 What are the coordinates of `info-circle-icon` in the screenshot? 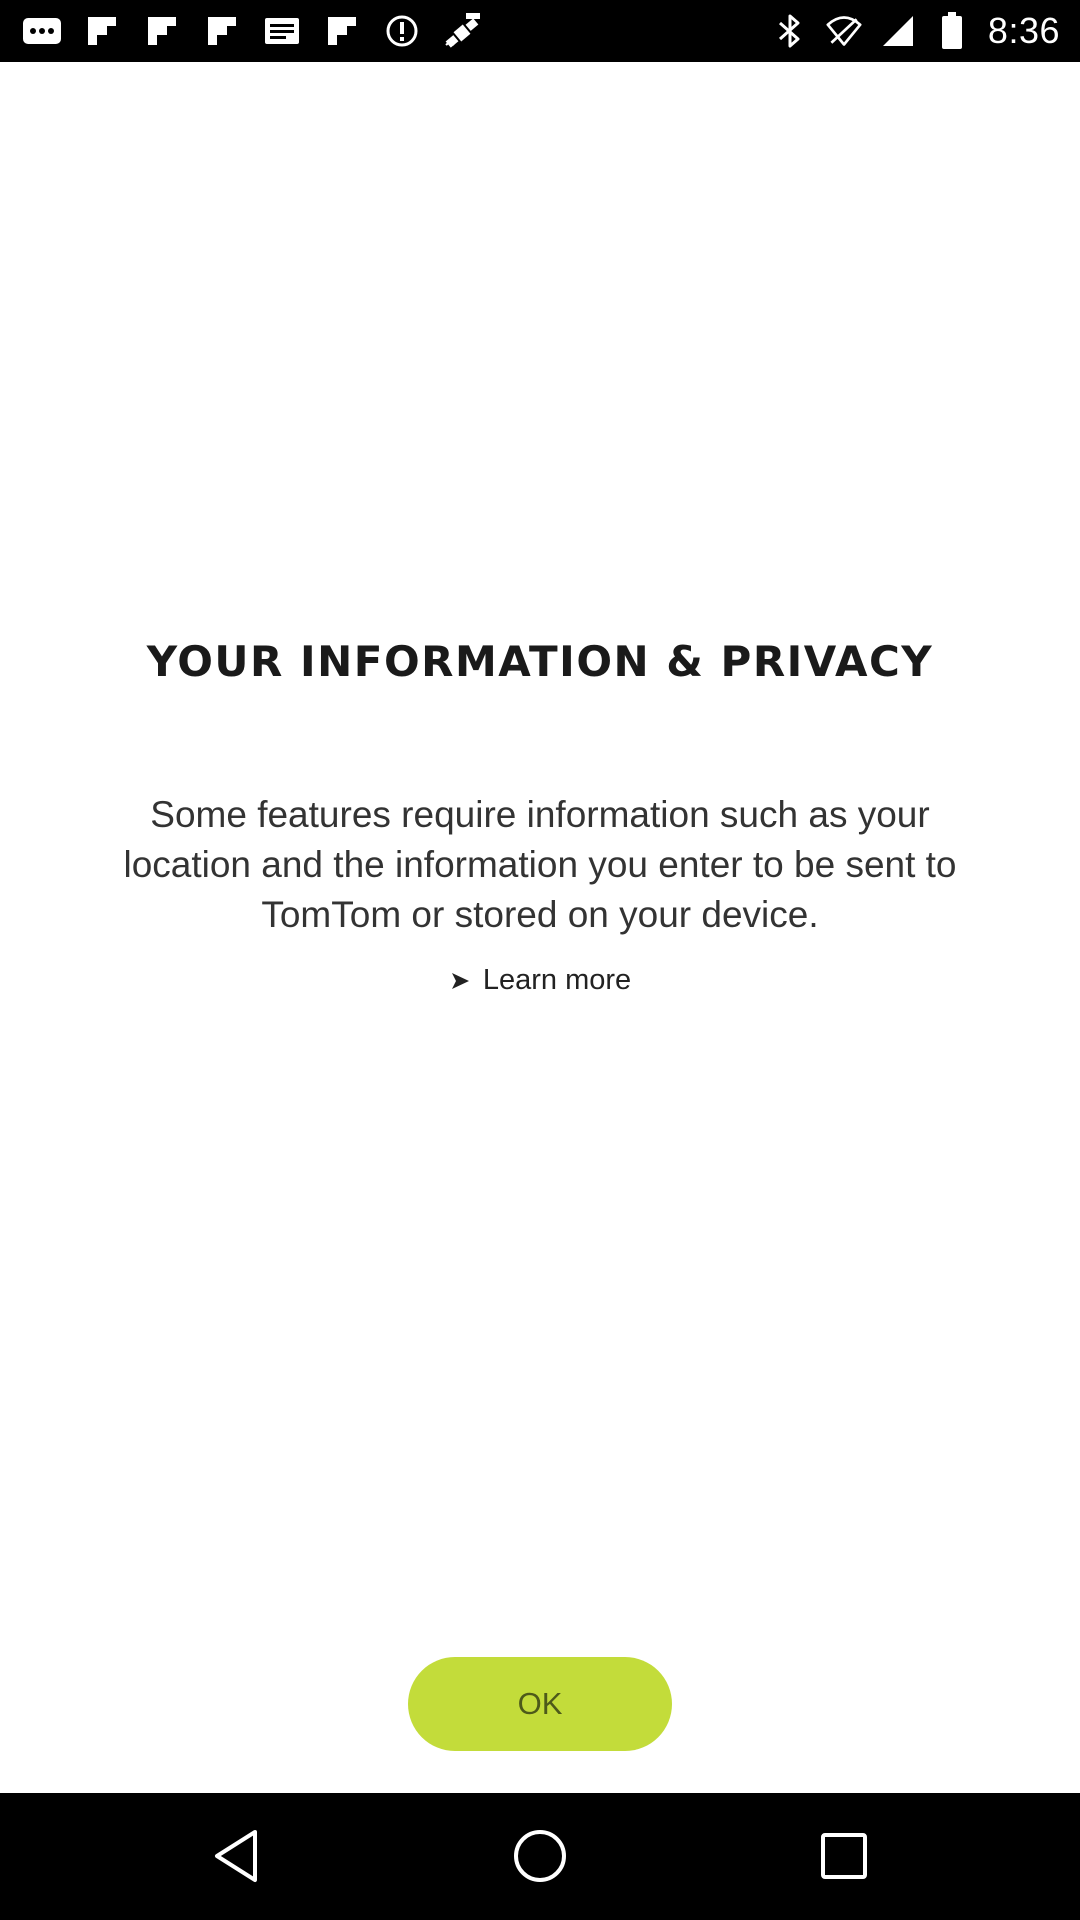 It's located at (402, 31).